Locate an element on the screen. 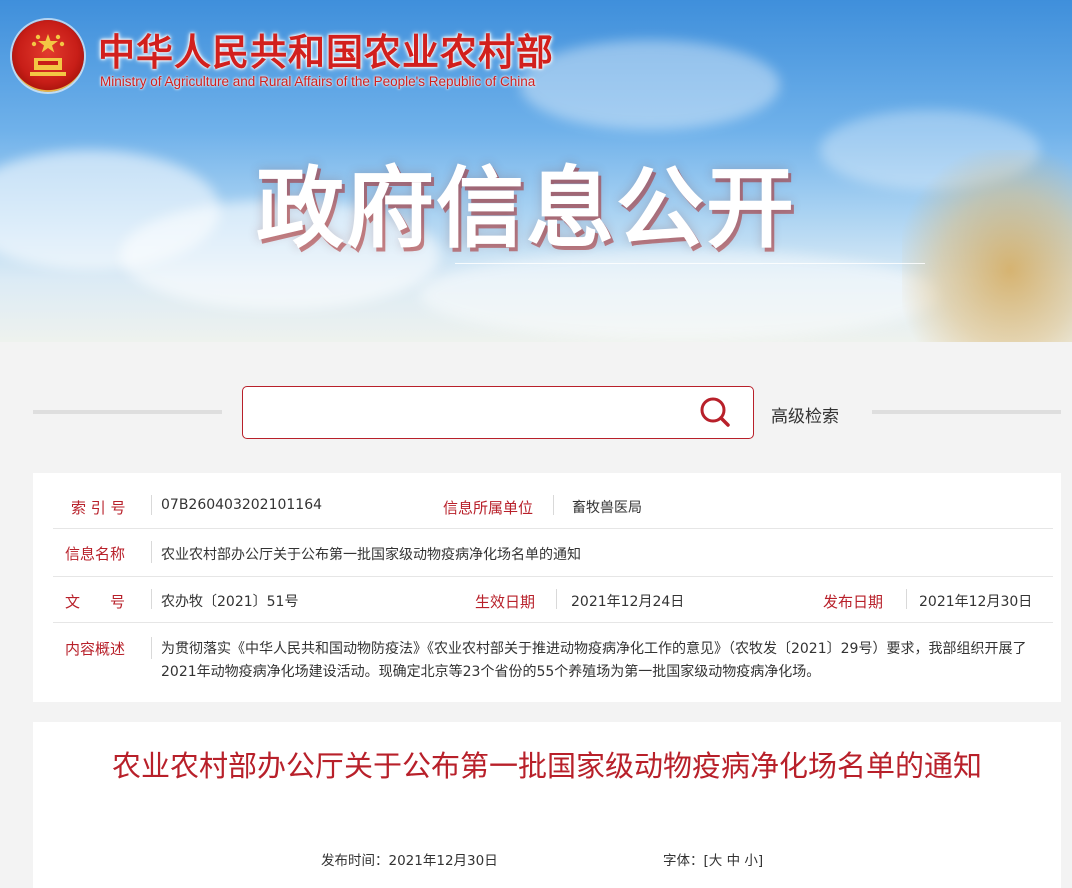  effective-date-value: 2021年12月24日 is located at coordinates (628, 602).